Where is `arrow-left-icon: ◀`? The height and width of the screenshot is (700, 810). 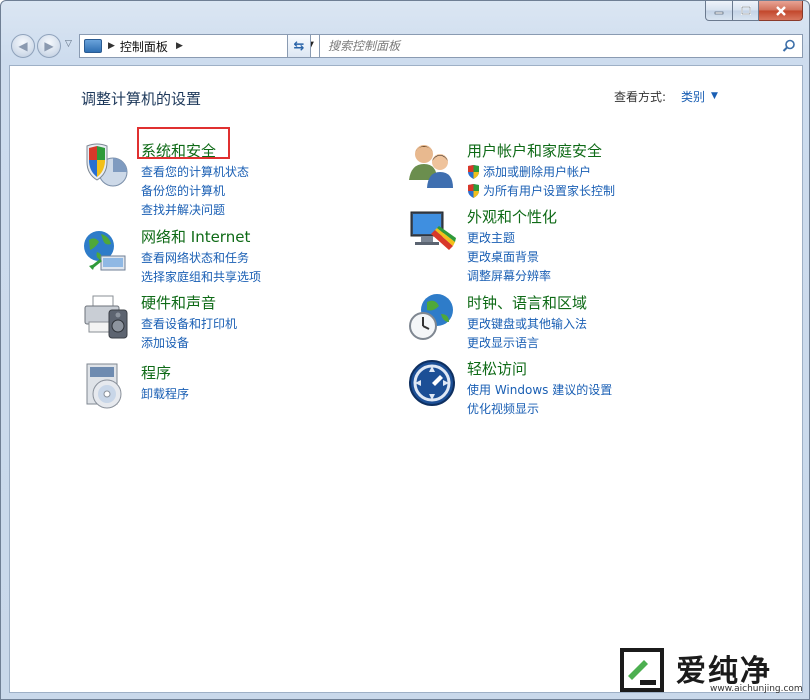 arrow-left-icon: ◀ is located at coordinates (23, 46).